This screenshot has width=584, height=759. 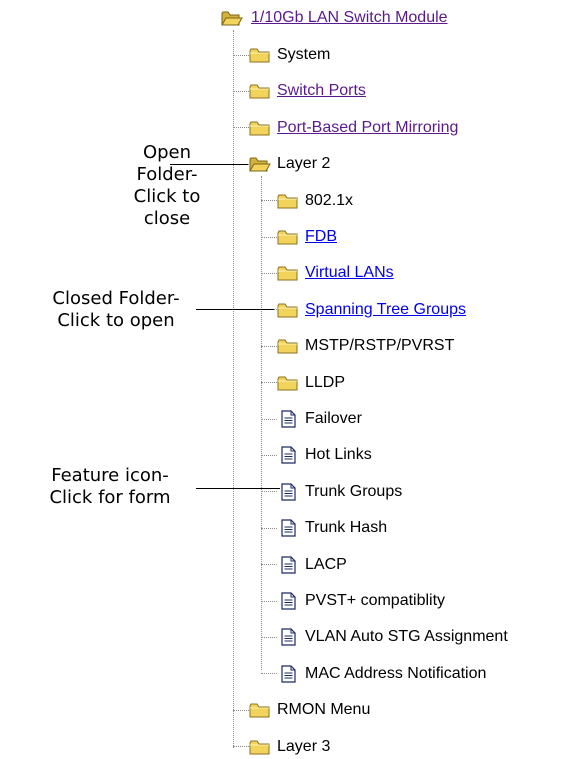 I want to click on callout-feature-icon-pointer, so click(x=238, y=488).